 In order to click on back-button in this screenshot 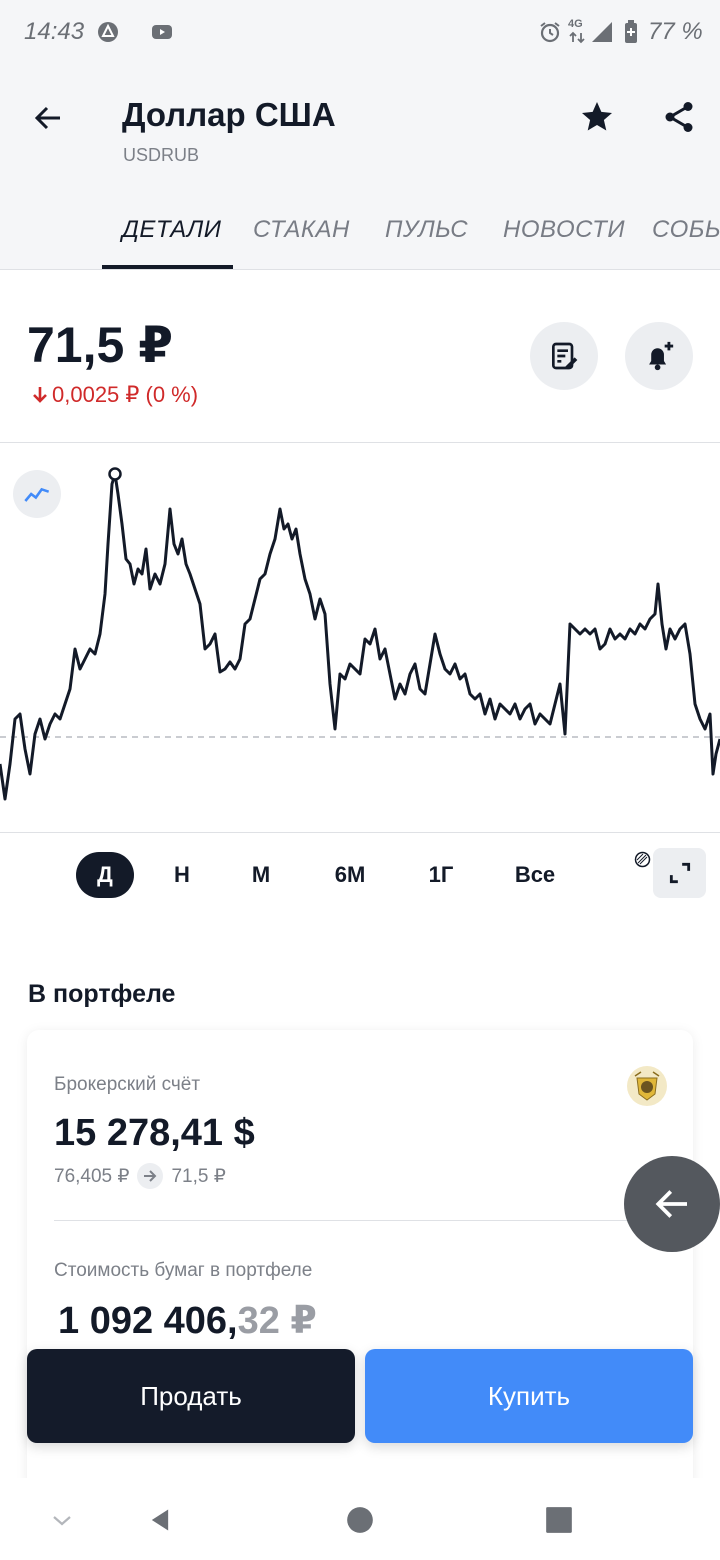, I will do `click(48, 118)`.